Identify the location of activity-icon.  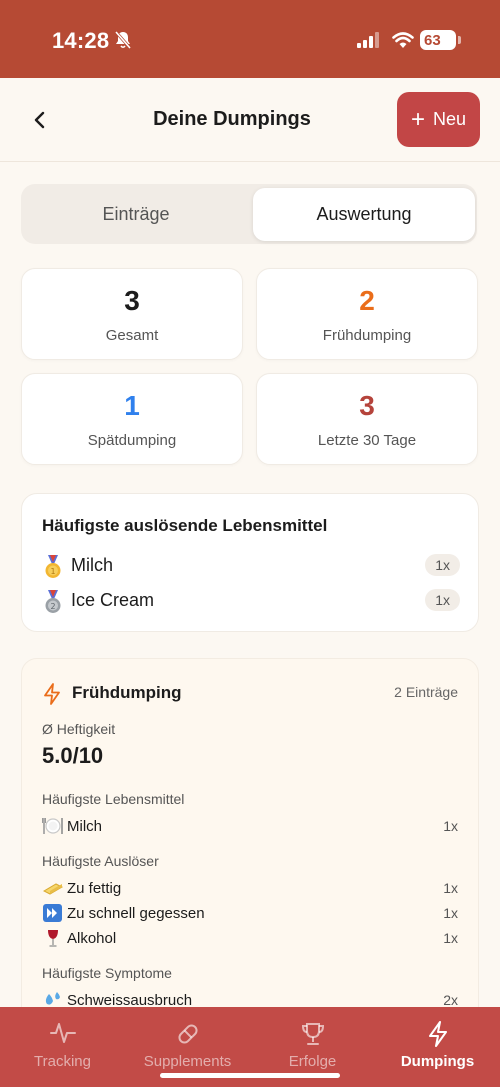
(62, 1033).